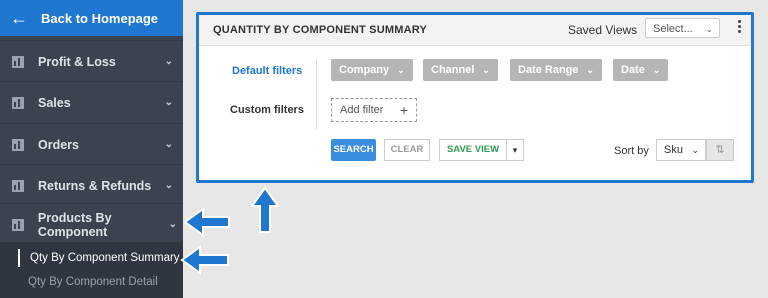 The height and width of the screenshot is (298, 768). What do you see at coordinates (77, 61) in the screenshot?
I see `sidebar-item-label: Profit & Loss` at bounding box center [77, 61].